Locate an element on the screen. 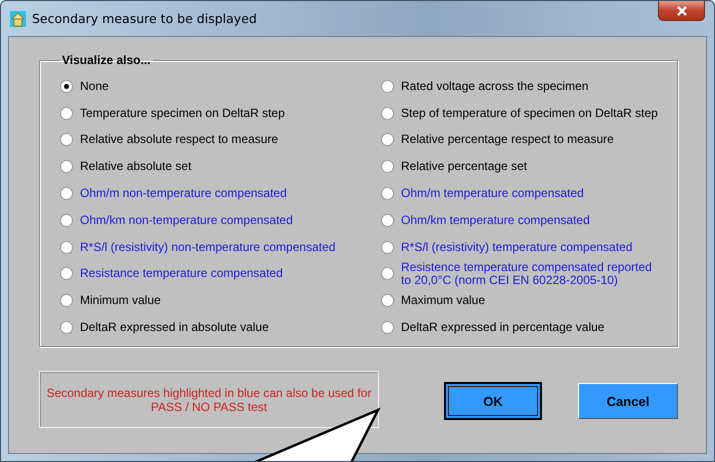 The width and height of the screenshot is (715, 462). radio-option: Resistence temperature compensated reported to 20,0°C (norm CEI EN 60228-2005-10) is located at coordinates (523, 274).